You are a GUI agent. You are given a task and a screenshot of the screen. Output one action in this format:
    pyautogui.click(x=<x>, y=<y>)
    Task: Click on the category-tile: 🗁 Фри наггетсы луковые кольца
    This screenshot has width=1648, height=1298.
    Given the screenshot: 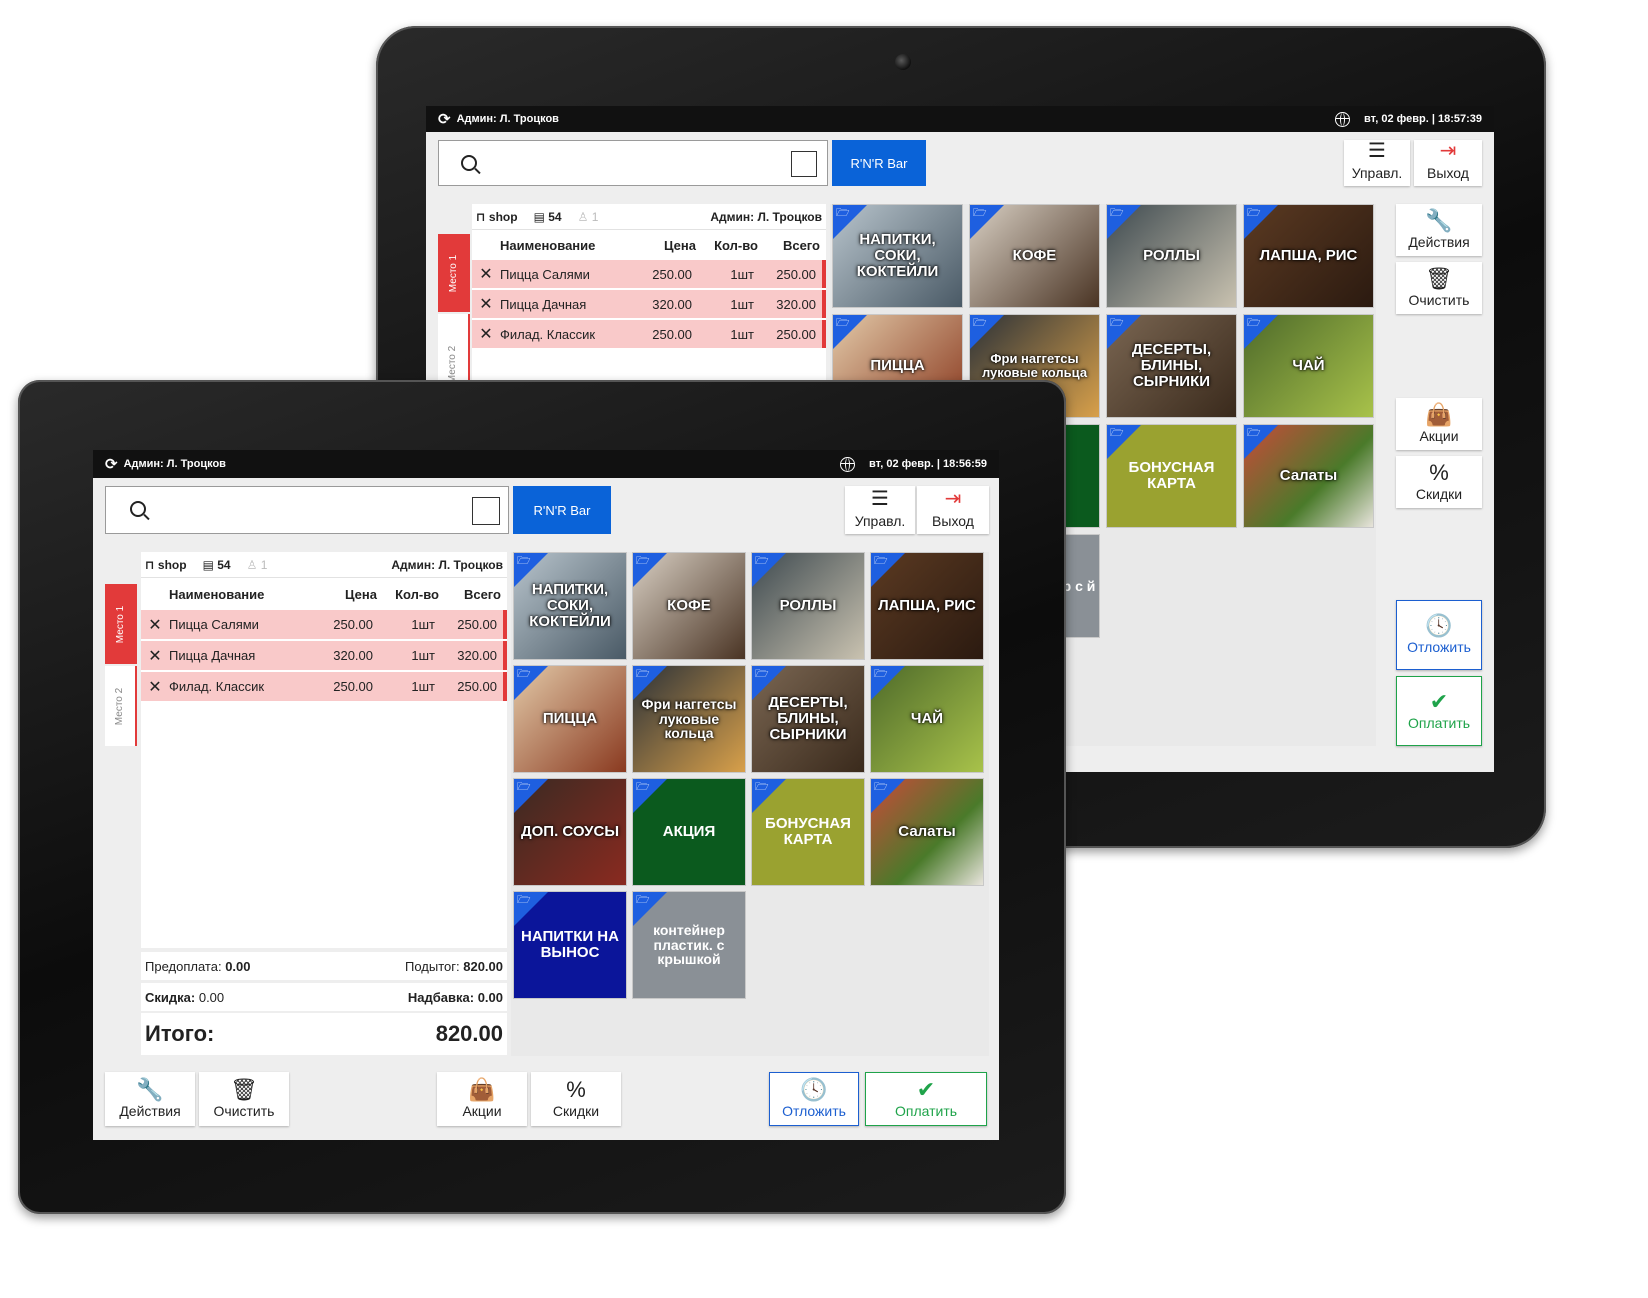 What is the action you would take?
    pyautogui.click(x=689, y=719)
    